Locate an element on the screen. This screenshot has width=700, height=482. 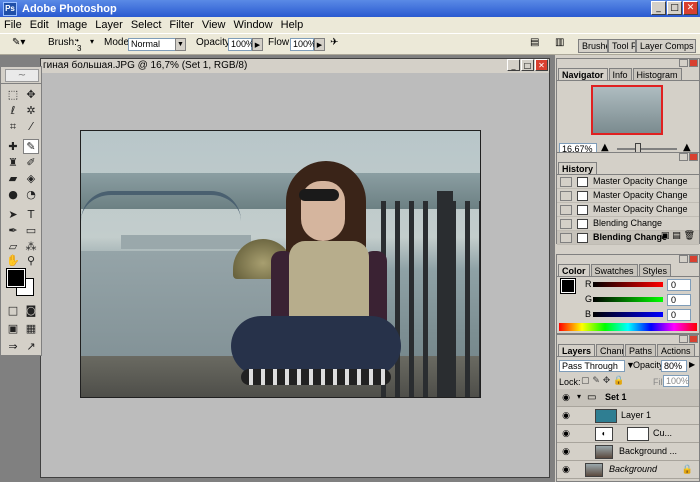
history-close-button is located at coordinates (693, 157).